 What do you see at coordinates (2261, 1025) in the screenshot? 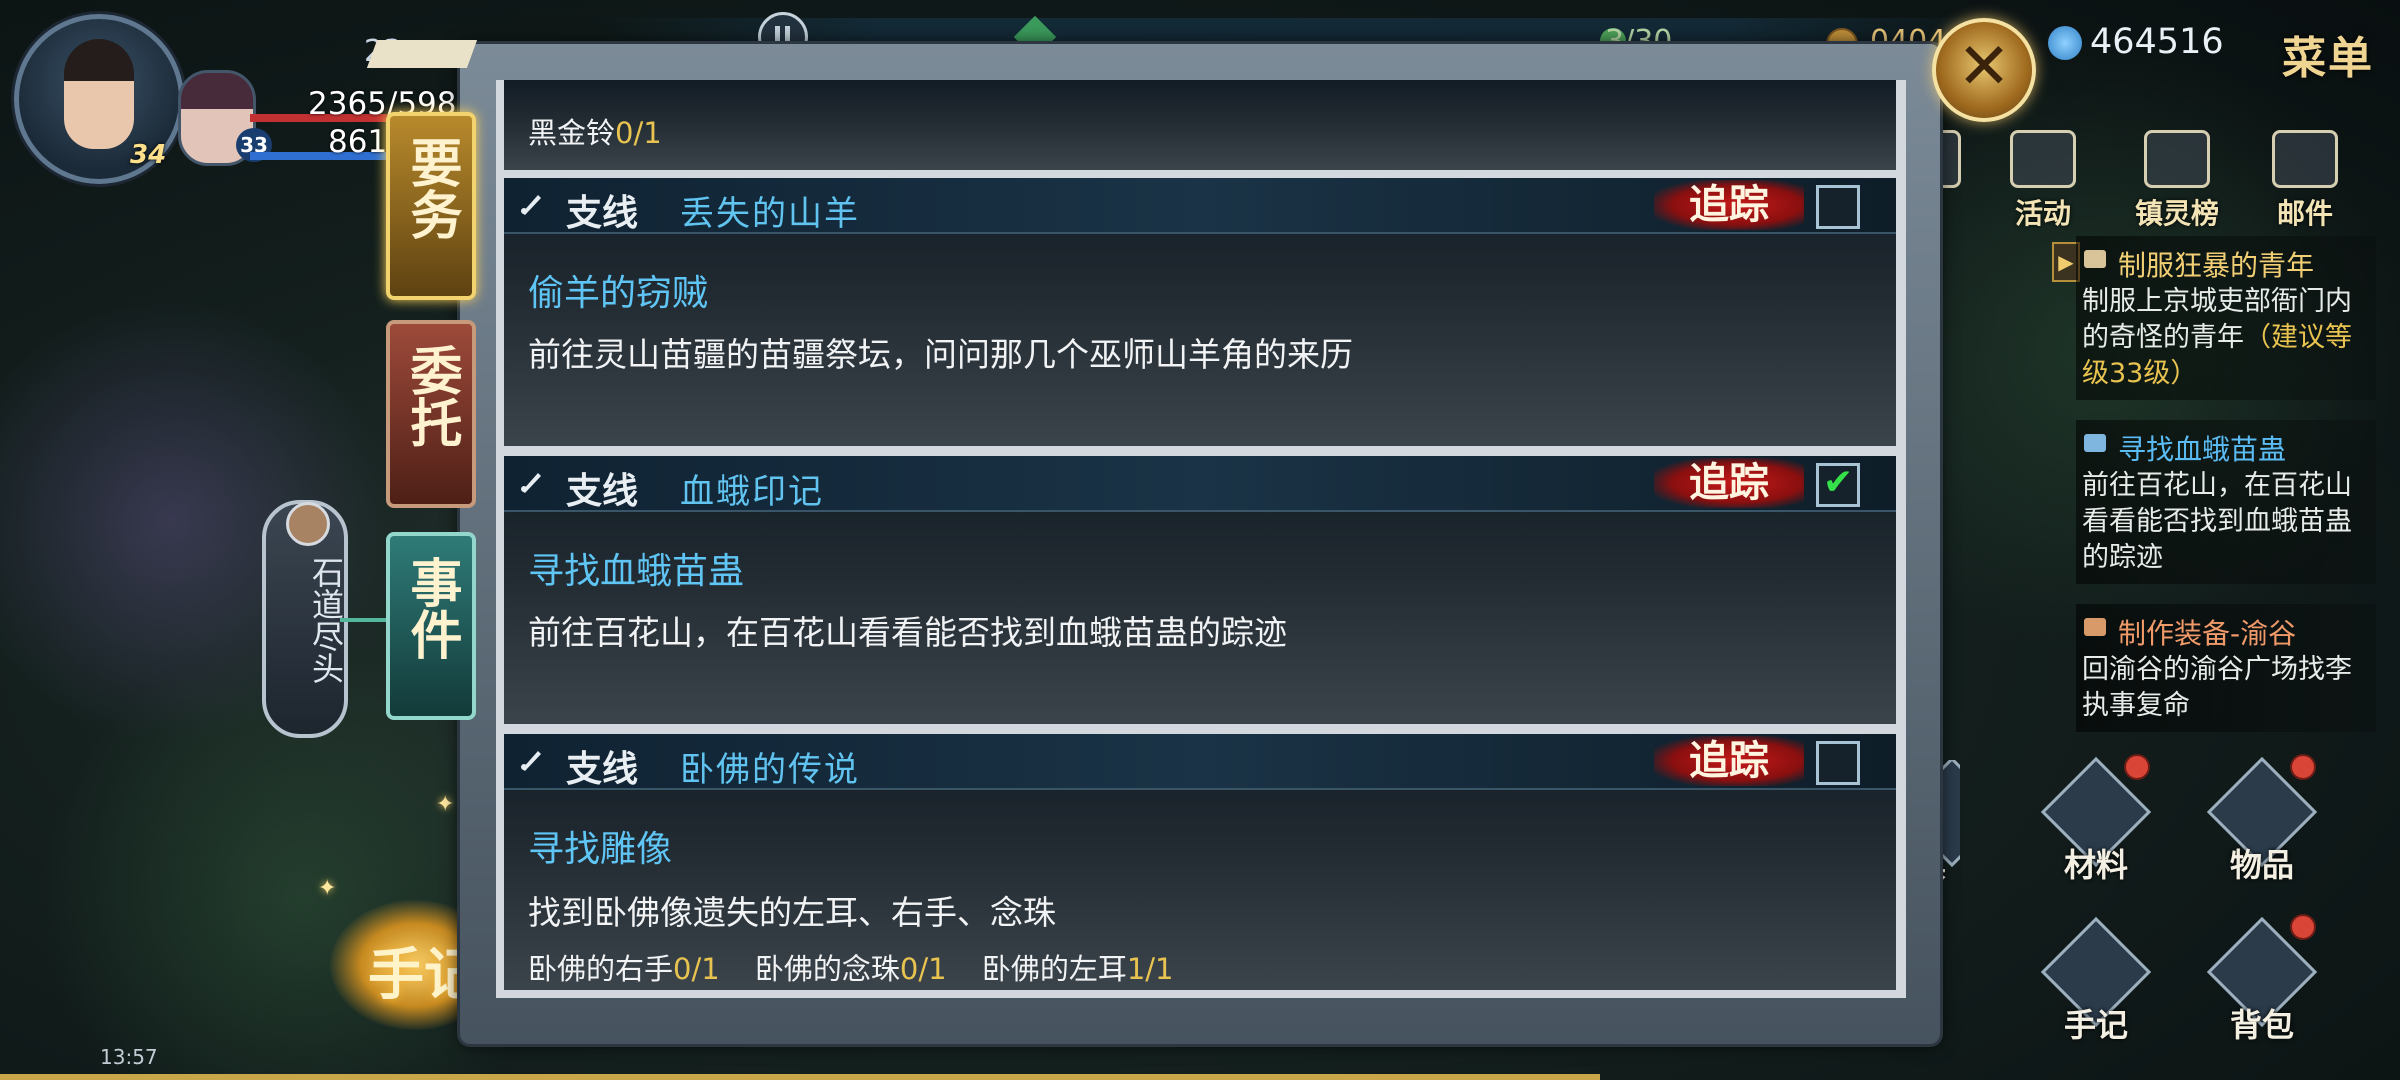
I see `backpack-label: 背包` at bounding box center [2261, 1025].